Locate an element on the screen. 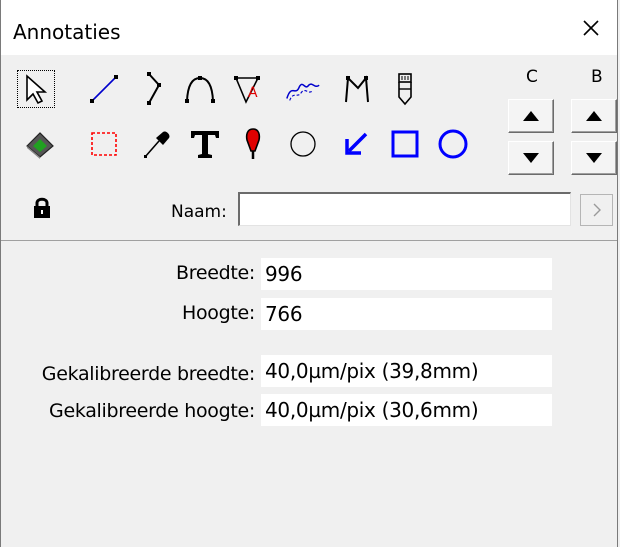 The image size is (620, 547). measure-tool-button is located at coordinates (357, 89).